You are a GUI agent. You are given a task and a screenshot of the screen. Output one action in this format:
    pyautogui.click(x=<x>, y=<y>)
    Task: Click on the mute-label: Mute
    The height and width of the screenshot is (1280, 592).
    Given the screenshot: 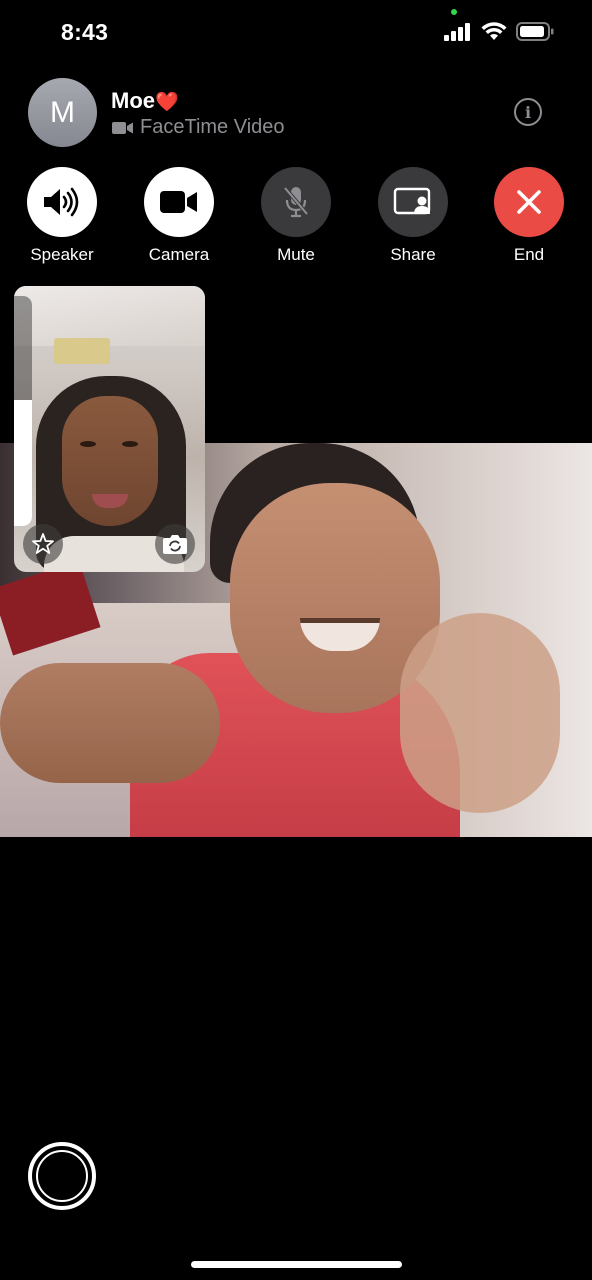 What is the action you would take?
    pyautogui.click(x=296, y=254)
    